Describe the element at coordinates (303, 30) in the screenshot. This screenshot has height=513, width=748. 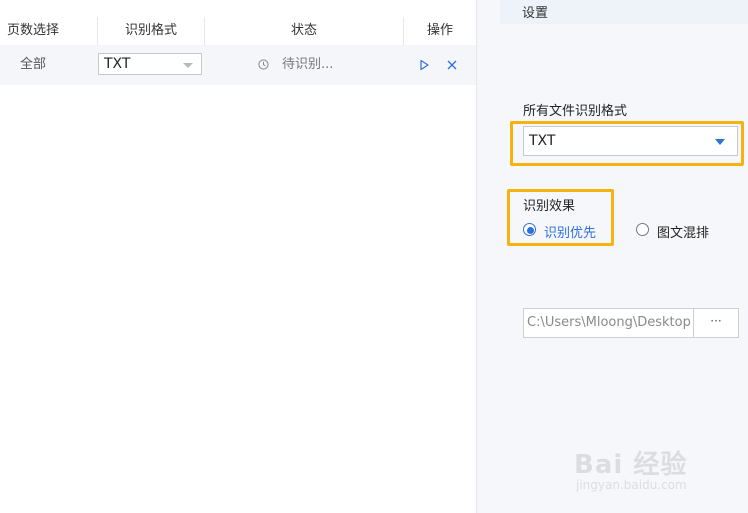
I see `column-header-status: 状态` at that location.